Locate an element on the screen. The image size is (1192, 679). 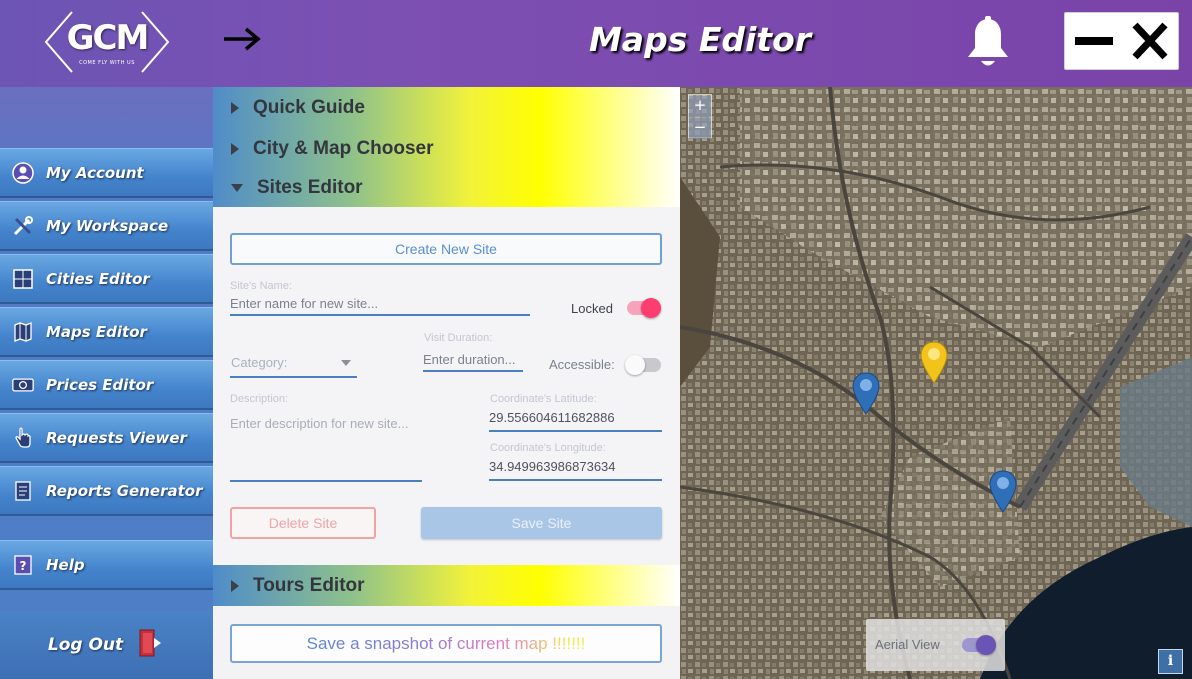
category-select: Category: is located at coordinates (293, 365).